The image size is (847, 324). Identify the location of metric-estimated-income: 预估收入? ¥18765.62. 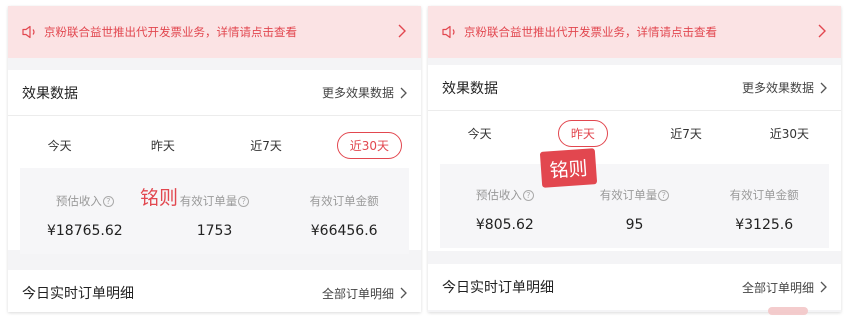
(85, 222).